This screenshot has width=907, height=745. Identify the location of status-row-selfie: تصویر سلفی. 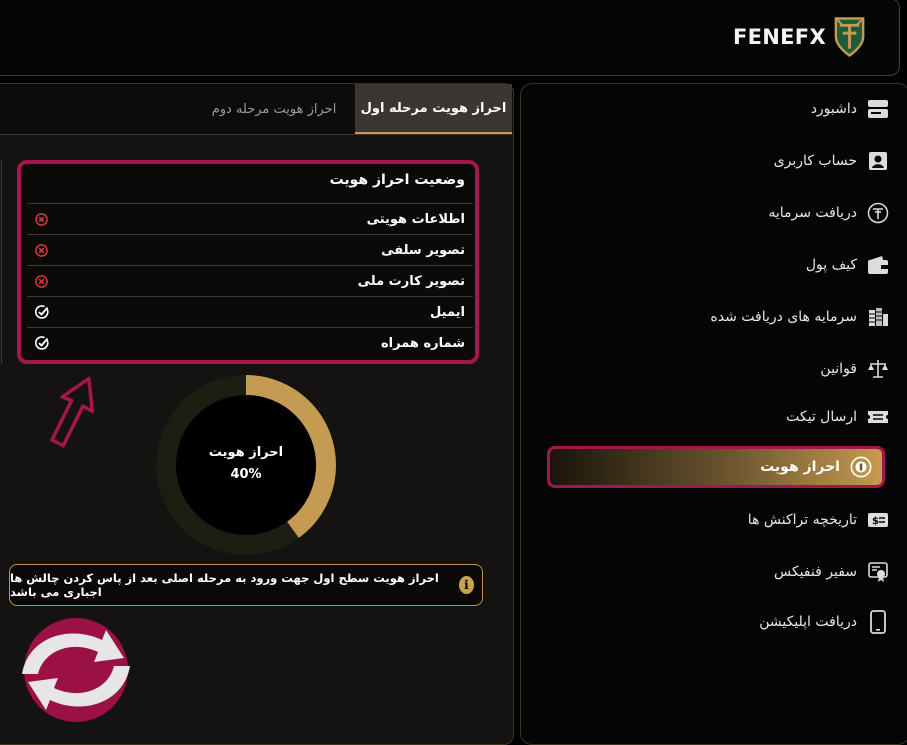
(250, 249).